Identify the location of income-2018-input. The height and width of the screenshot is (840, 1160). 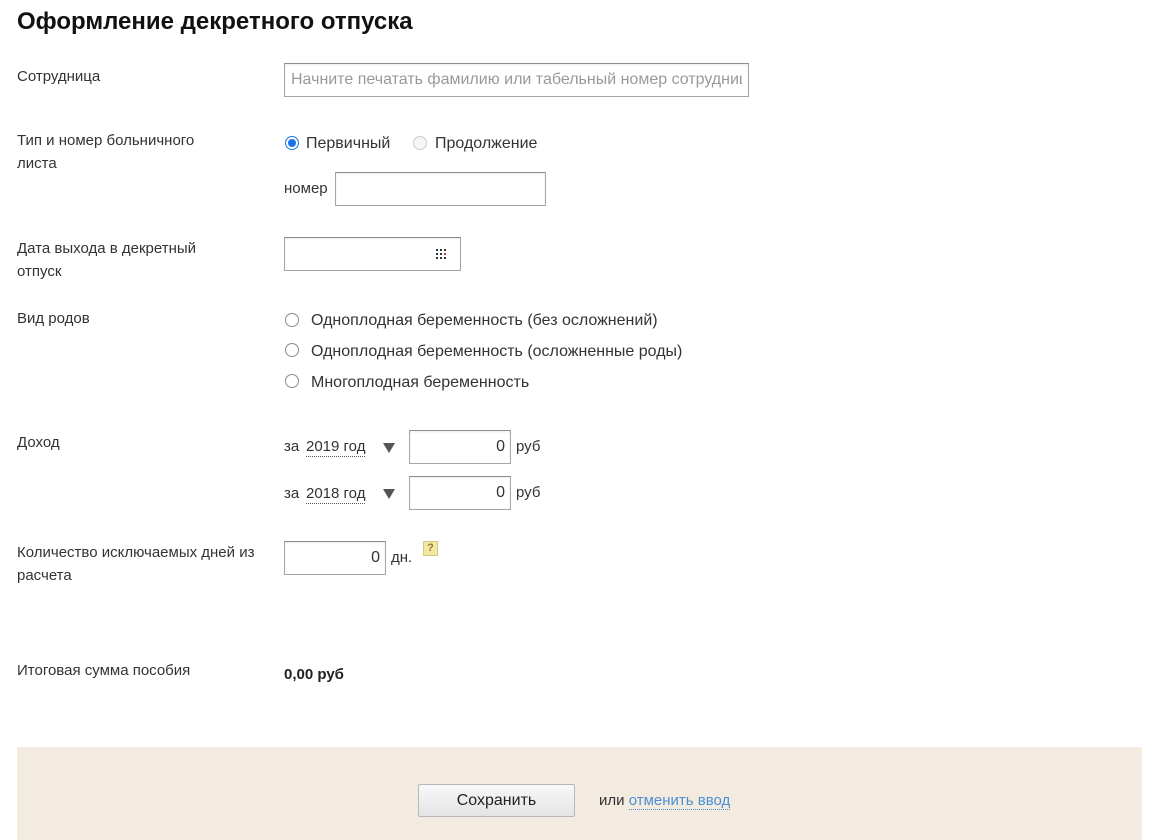
(460, 493).